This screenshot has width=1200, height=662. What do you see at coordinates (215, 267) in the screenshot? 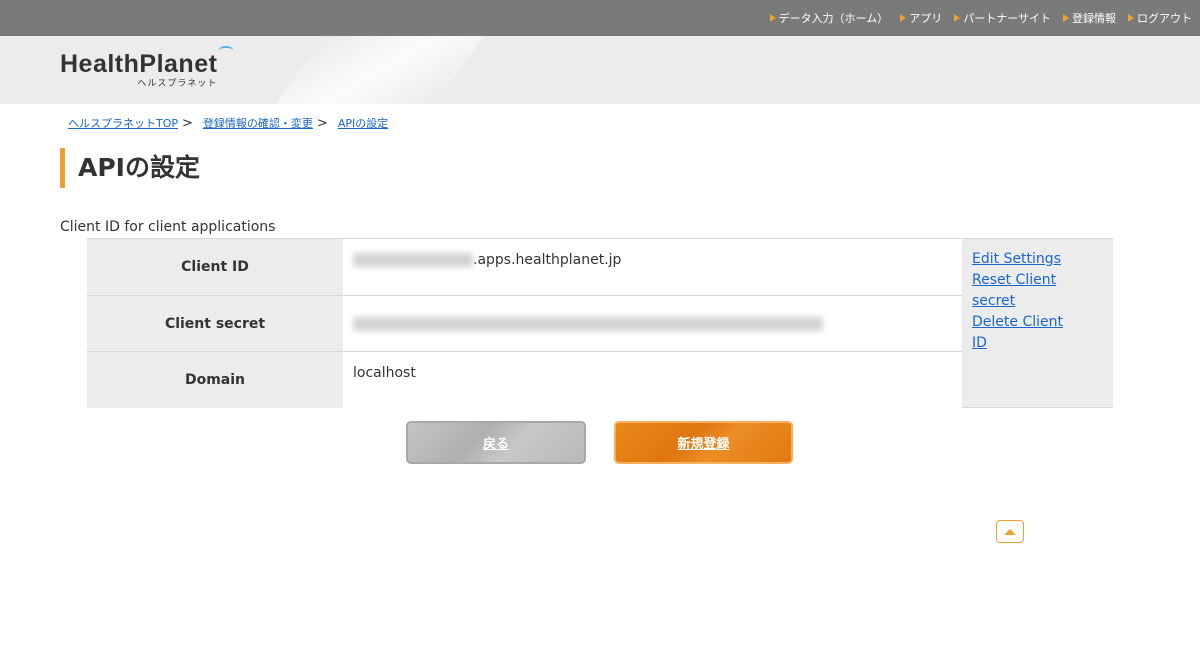
I see `row-header-client-id: Client ID` at bounding box center [215, 267].